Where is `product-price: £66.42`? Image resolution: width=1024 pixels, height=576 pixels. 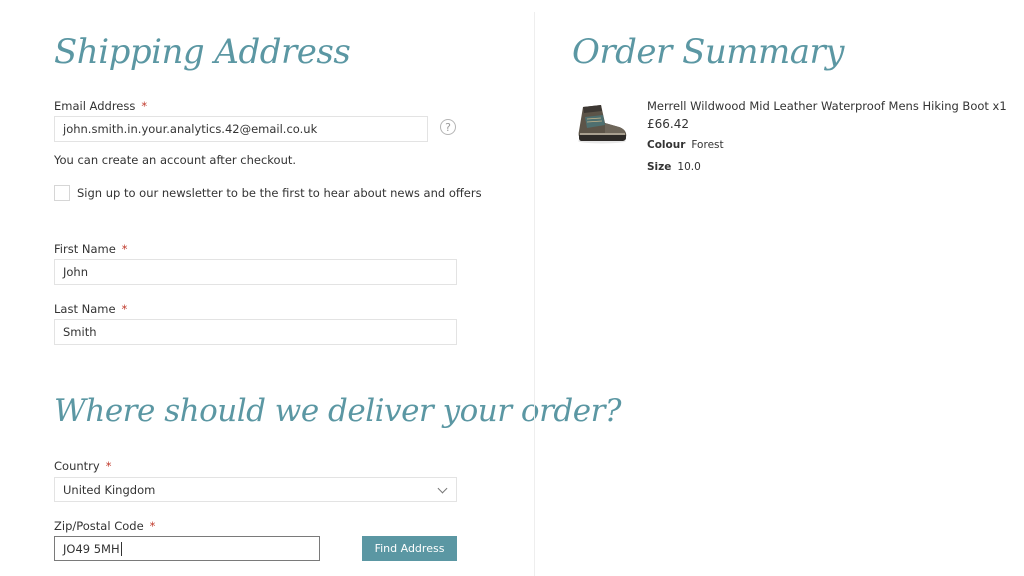
product-price: £66.42 is located at coordinates (668, 124).